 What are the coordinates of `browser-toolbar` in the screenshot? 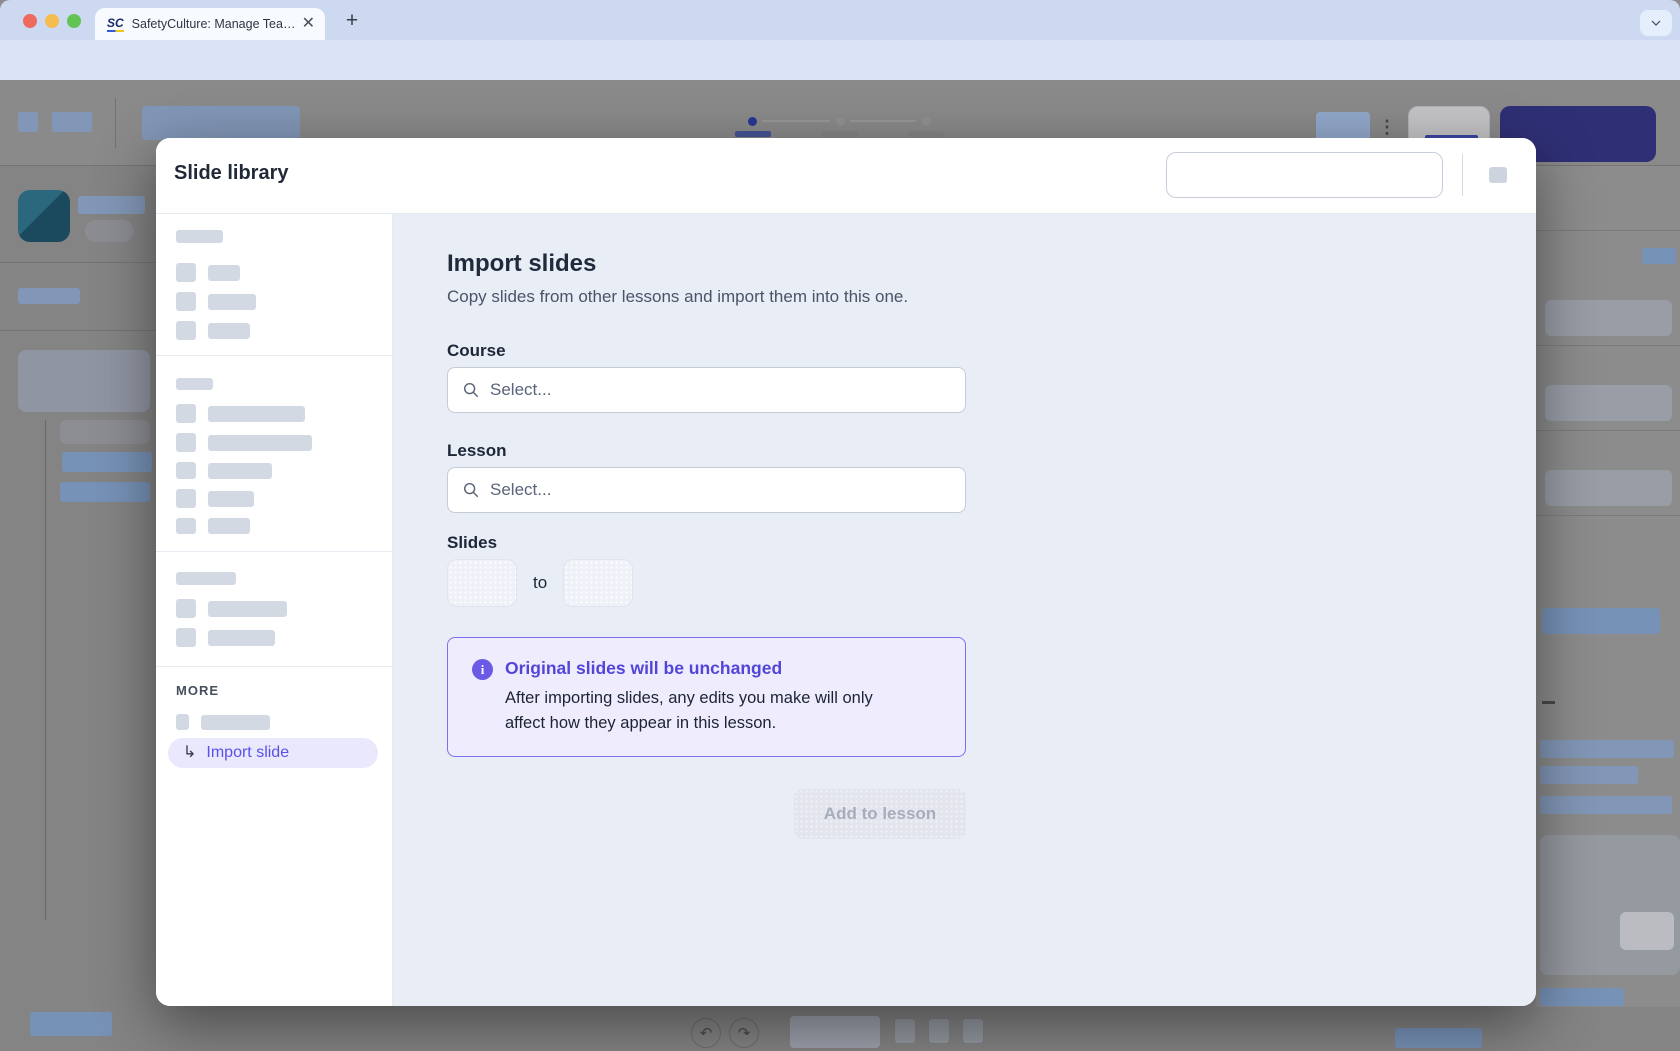 It's located at (840, 78).